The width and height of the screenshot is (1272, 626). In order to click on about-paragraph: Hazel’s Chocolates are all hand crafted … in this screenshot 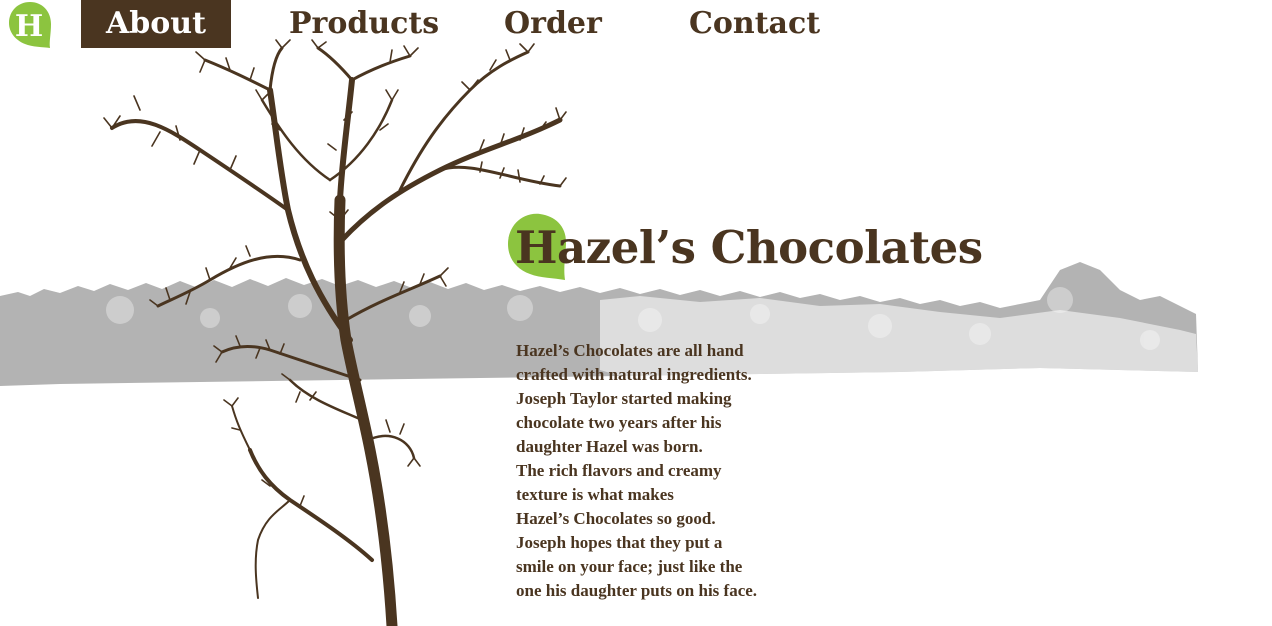, I will do `click(666, 471)`.